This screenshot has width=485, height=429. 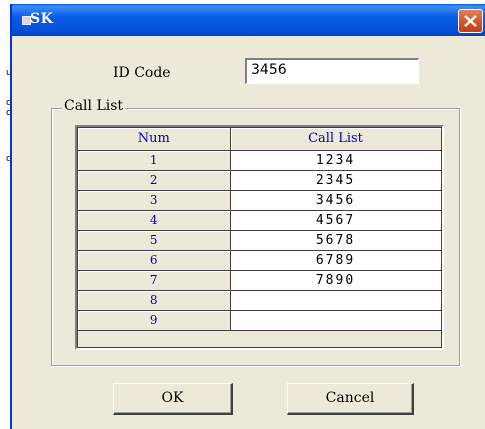 What do you see at coordinates (154, 200) in the screenshot?
I see `row-number-cell: 3` at bounding box center [154, 200].